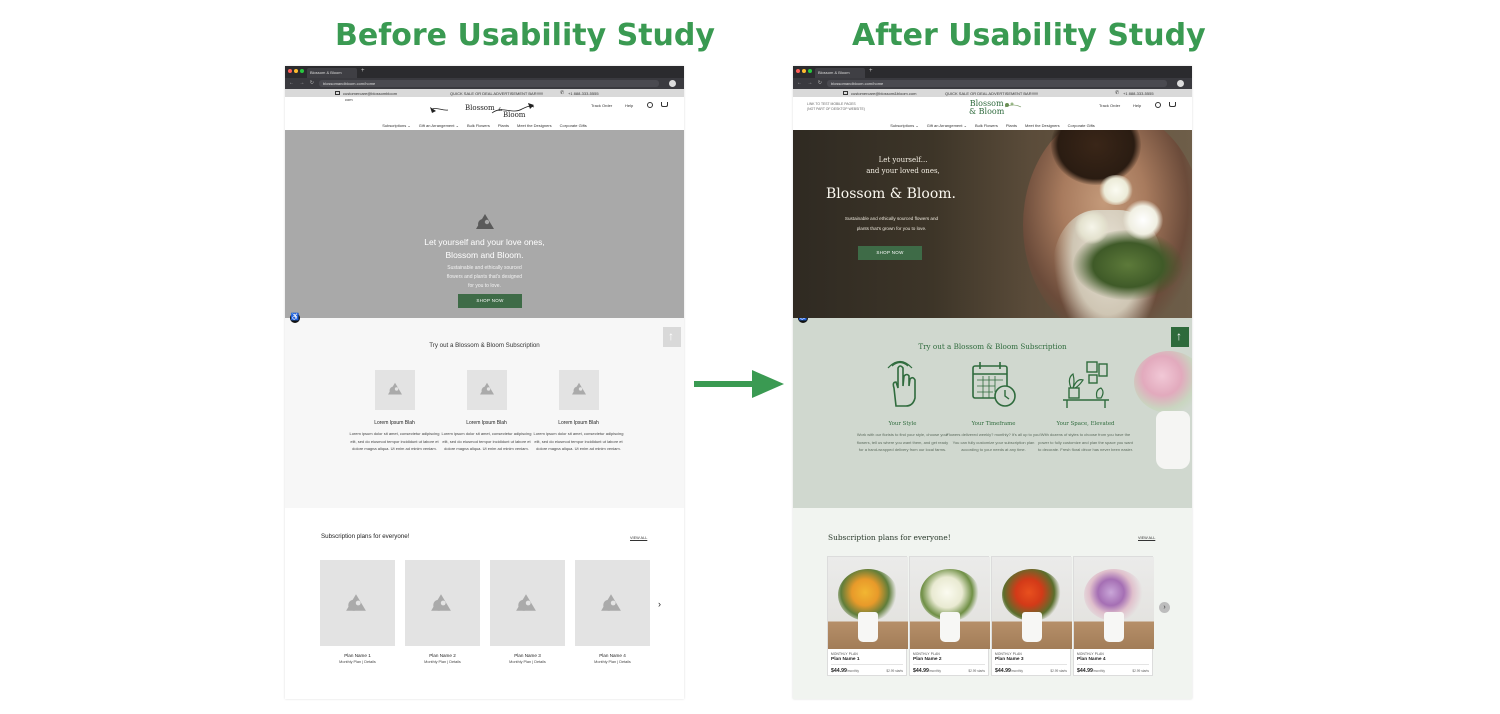 The width and height of the screenshot is (1500, 714). Describe the element at coordinates (1179, 336) in the screenshot. I see `arrow-up-icon: ↑` at that location.